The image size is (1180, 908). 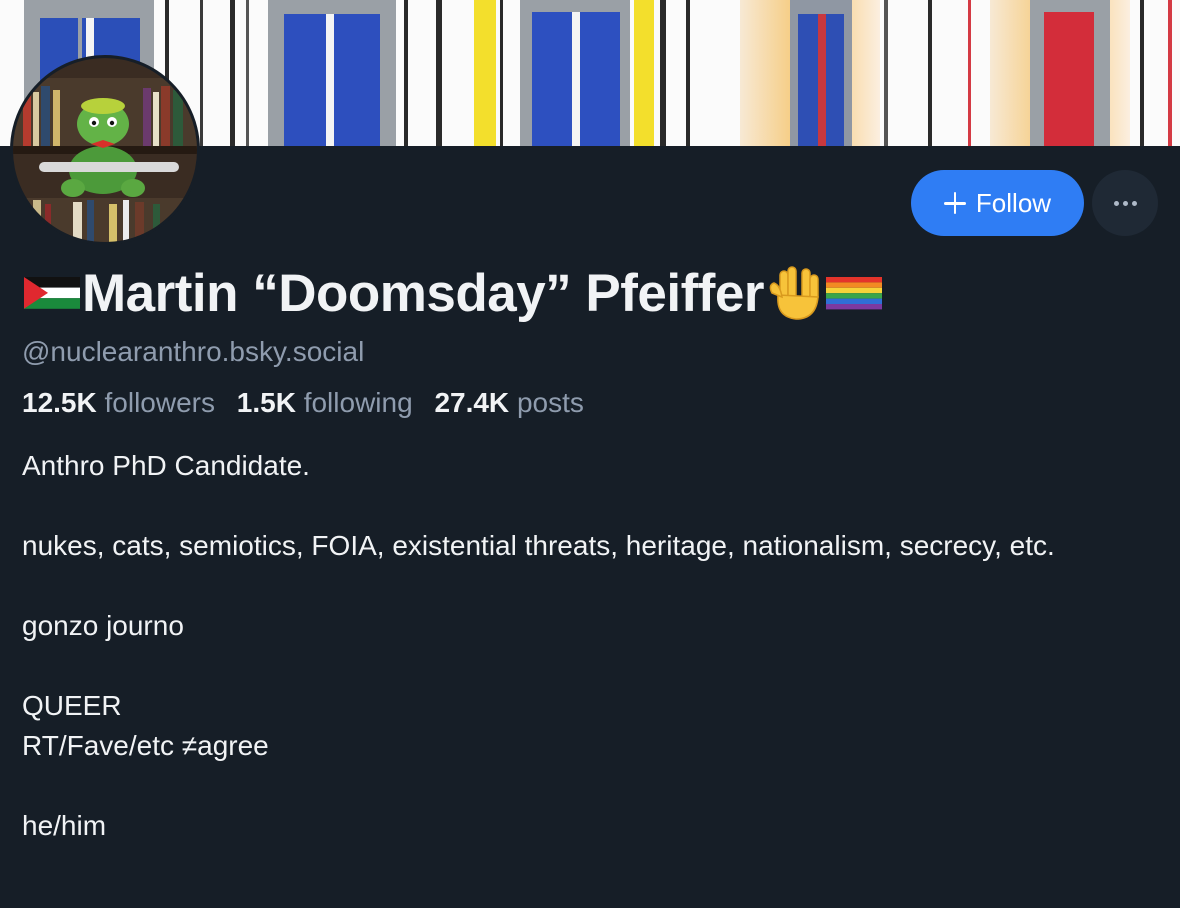 I want to click on follow-button: Follow, so click(x=997, y=203).